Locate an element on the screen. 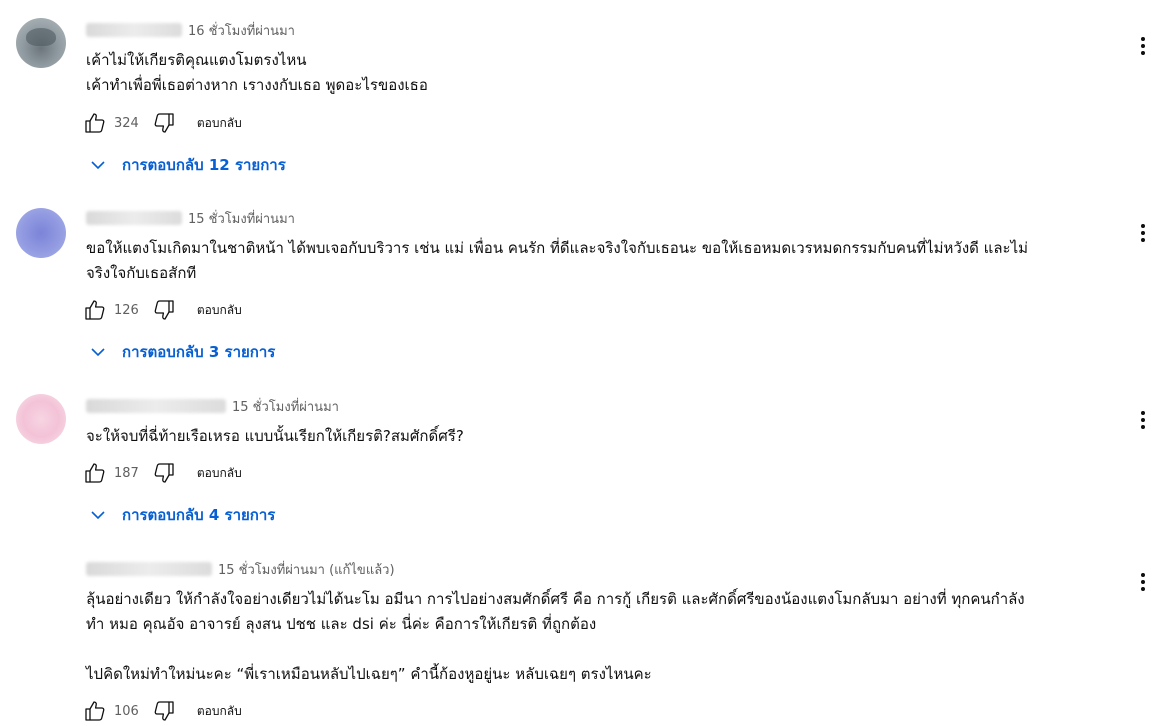 The height and width of the screenshot is (726, 1157). comment-actions: 324 ตอบกลับ is located at coordinates (162, 123).